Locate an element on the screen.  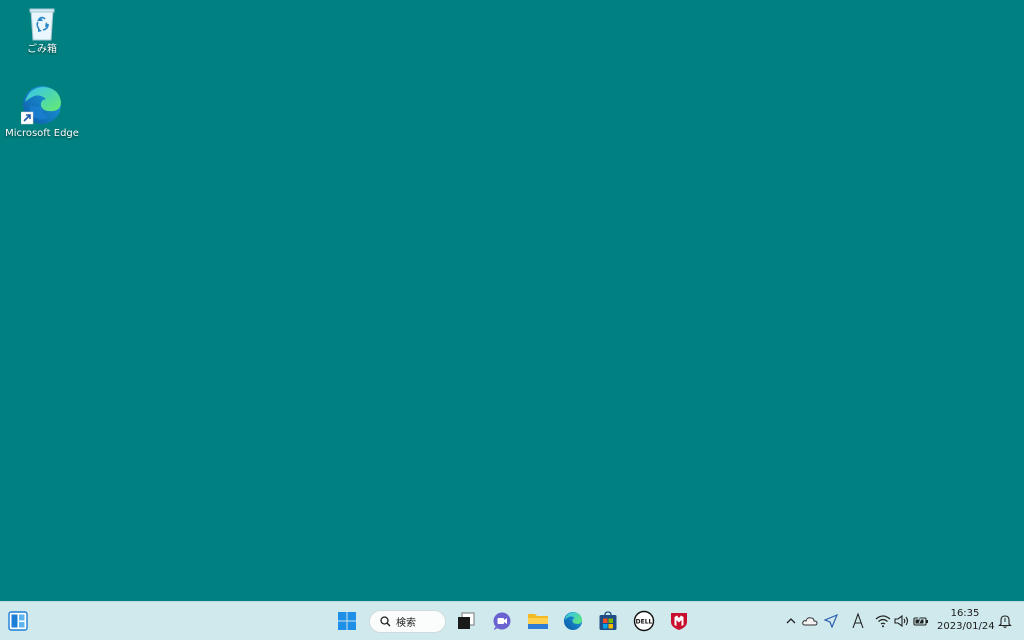
show-hidden-icons-button is located at coordinates (791, 621).